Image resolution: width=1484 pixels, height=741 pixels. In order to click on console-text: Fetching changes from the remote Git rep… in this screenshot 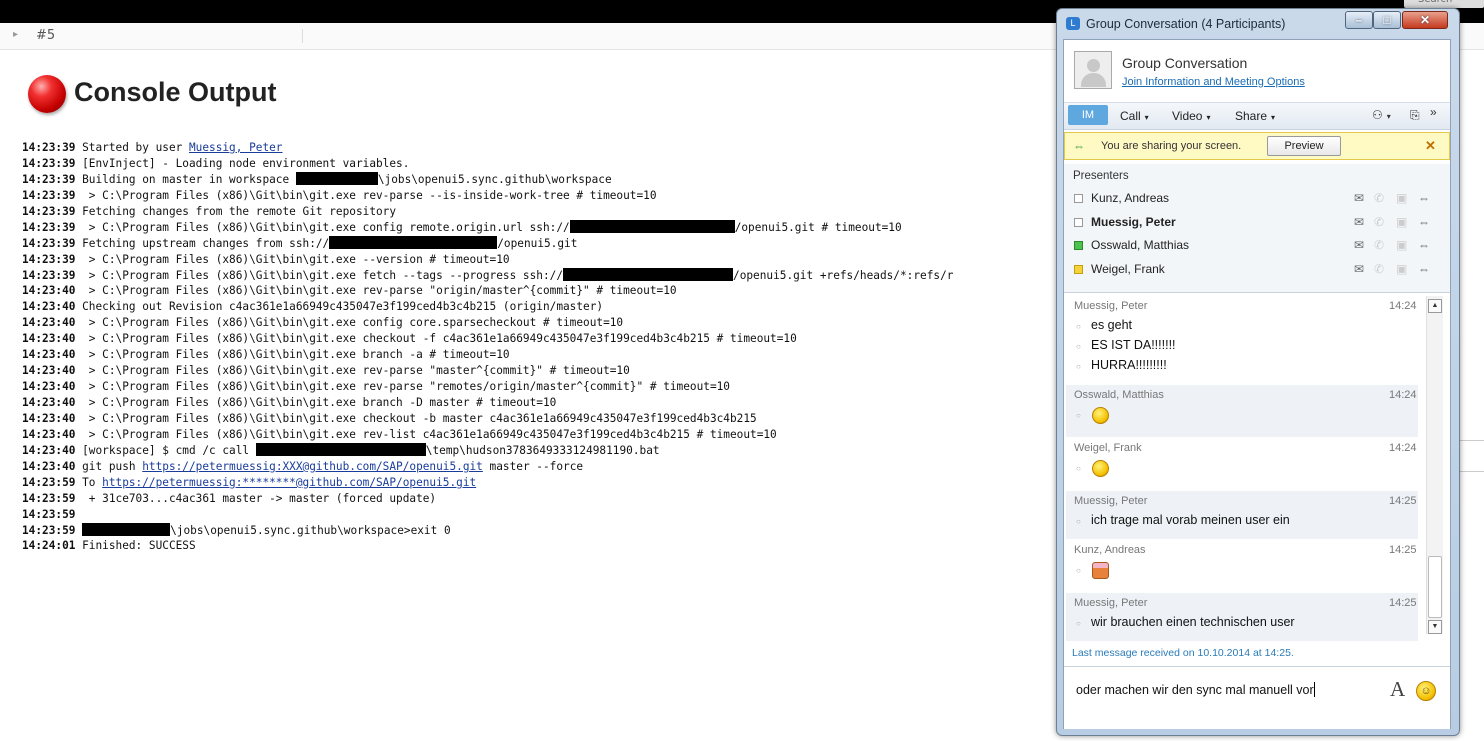, I will do `click(236, 211)`.